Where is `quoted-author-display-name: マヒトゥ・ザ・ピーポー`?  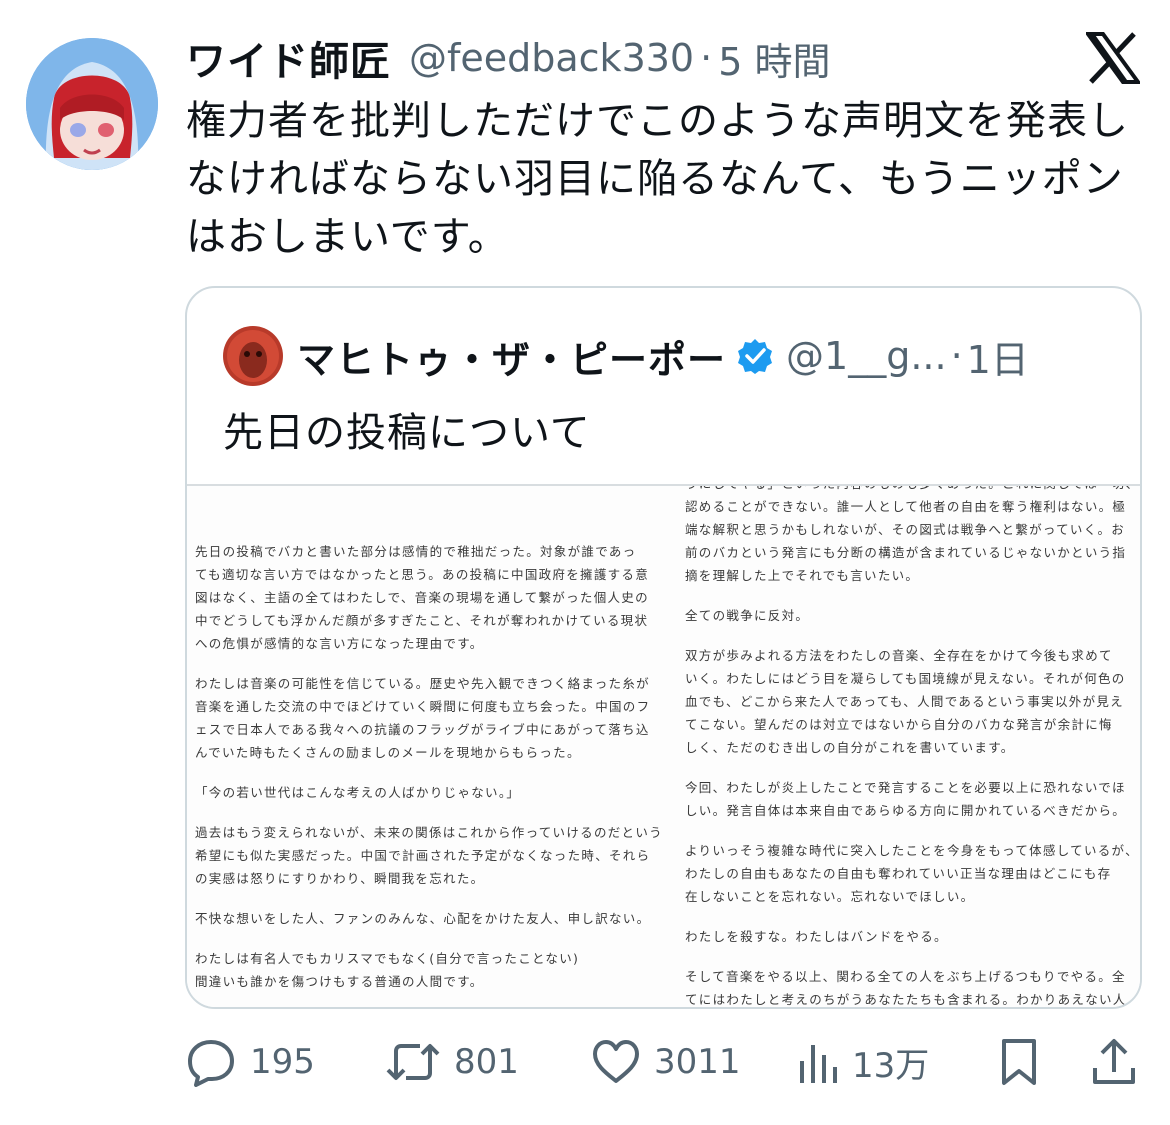 quoted-author-display-name: マヒトゥ・ザ・ピーポー is located at coordinates (512, 359).